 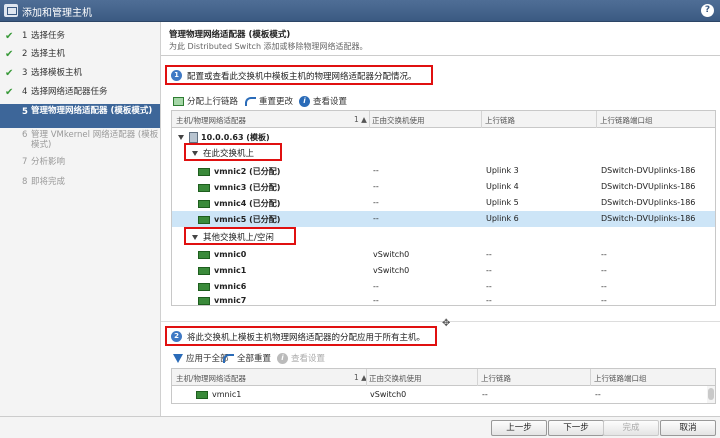 I want to click on reset-all-button: 全部重置, so click(x=247, y=358).